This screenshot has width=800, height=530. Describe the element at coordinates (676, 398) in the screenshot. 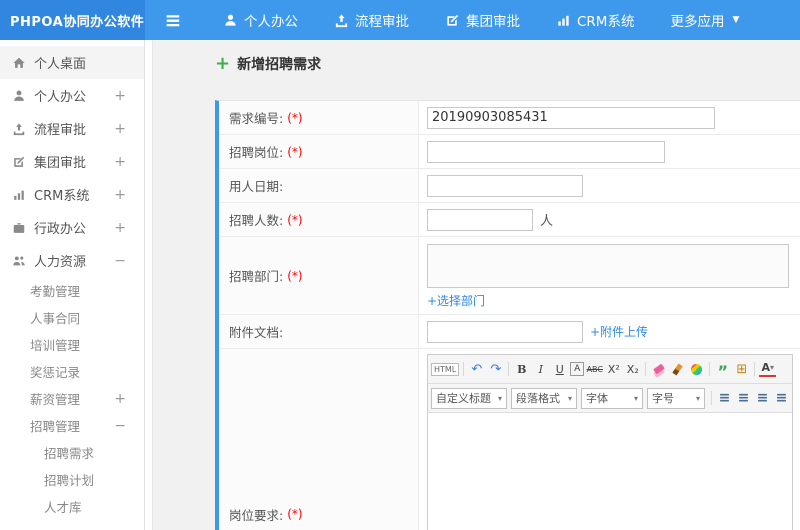

I see `font-size-select: 字号 ▾` at that location.